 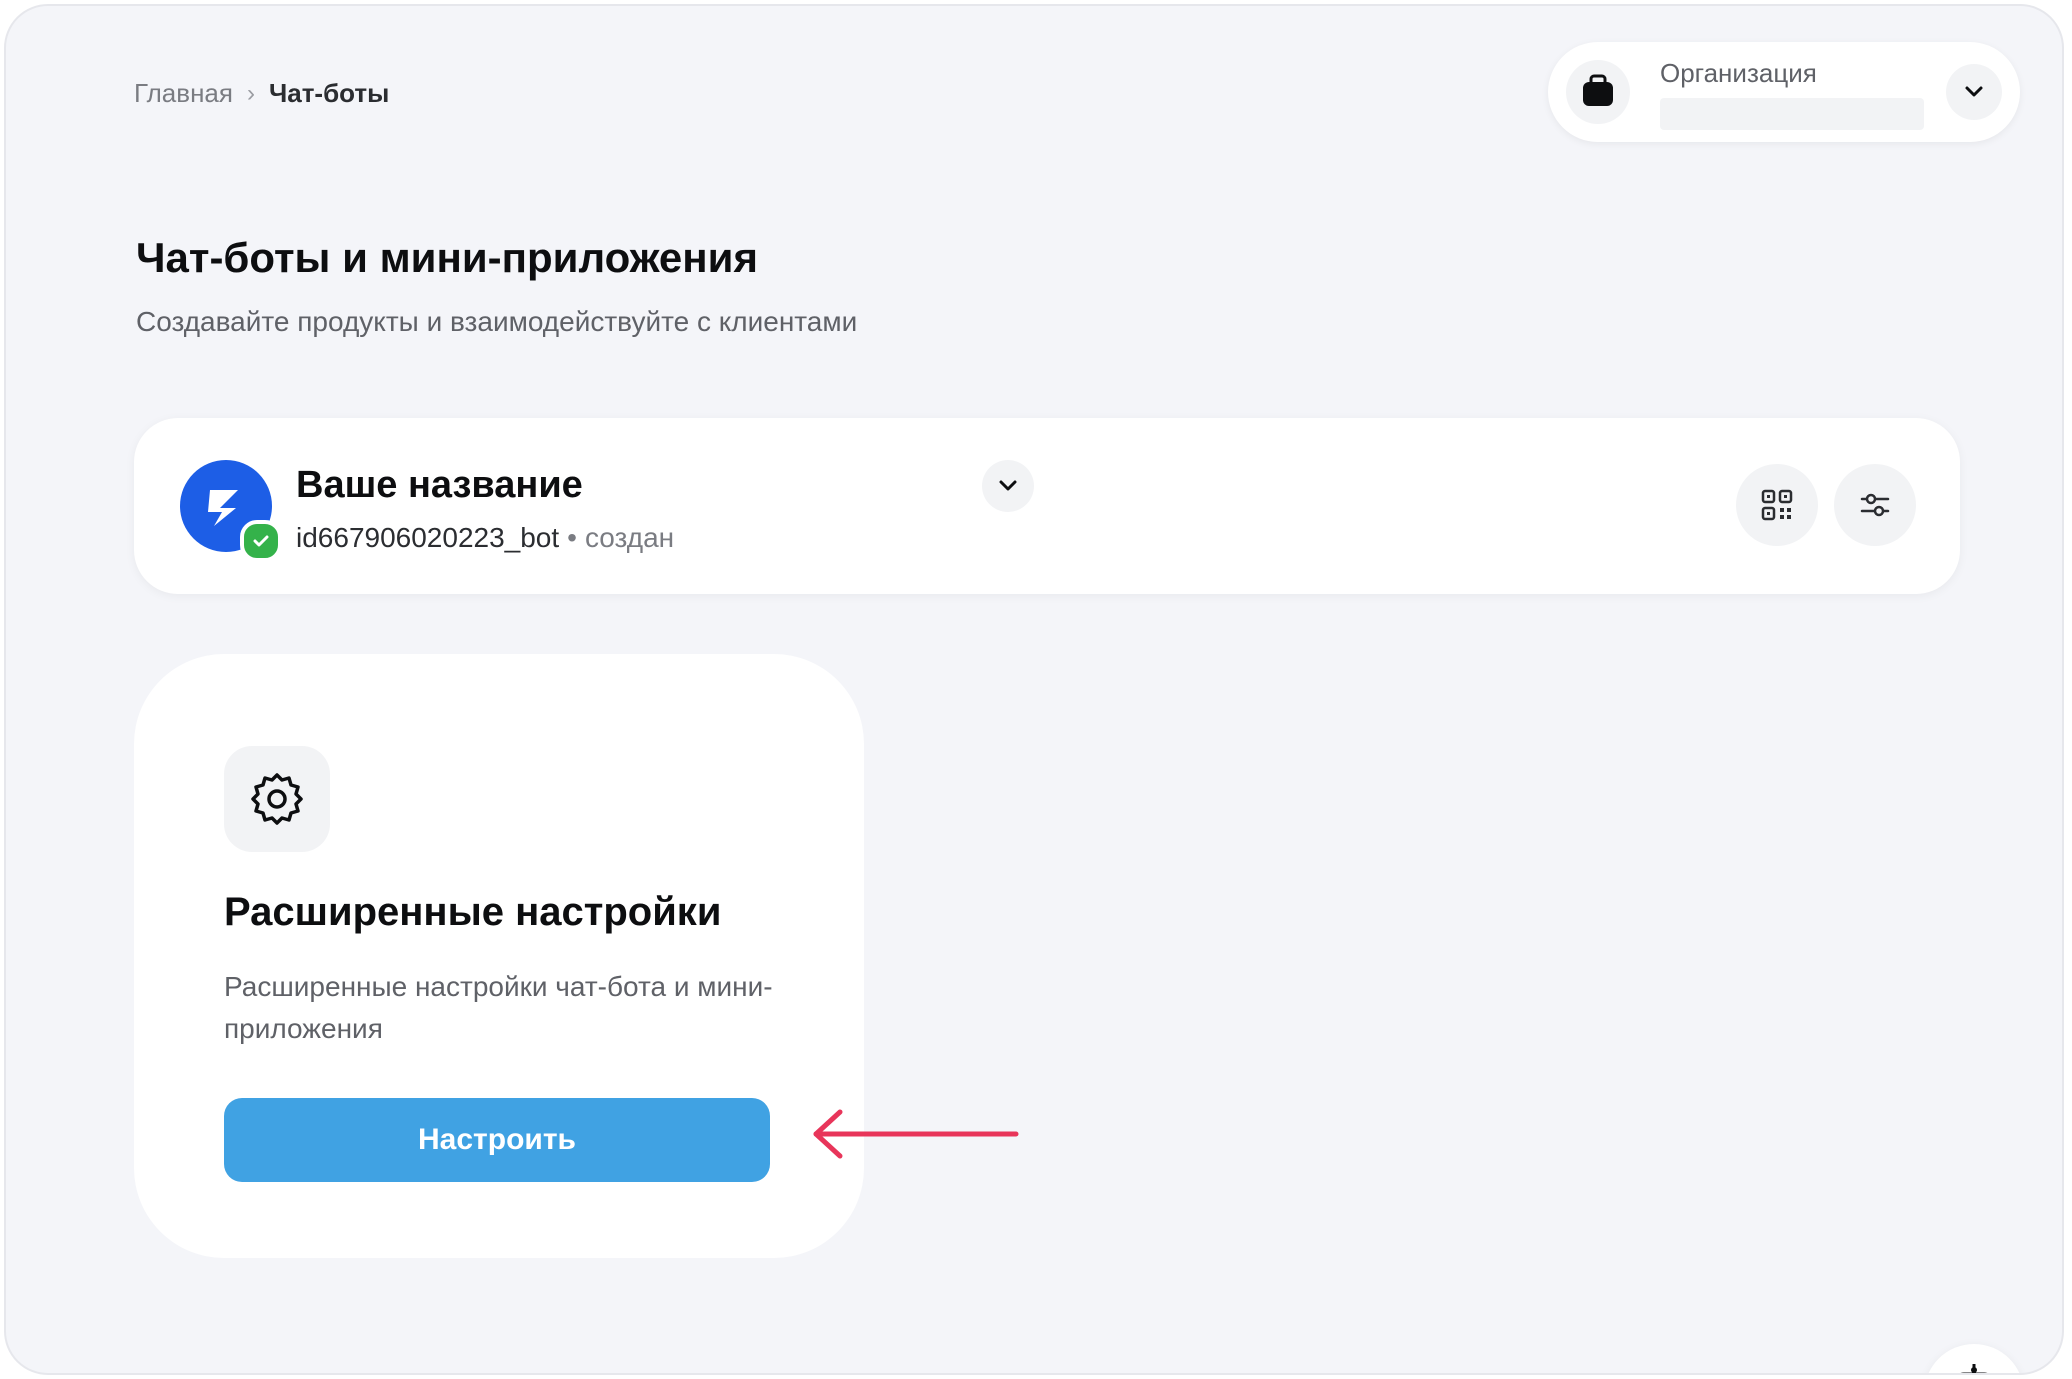 I want to click on verified-check-icon, so click(x=261, y=541).